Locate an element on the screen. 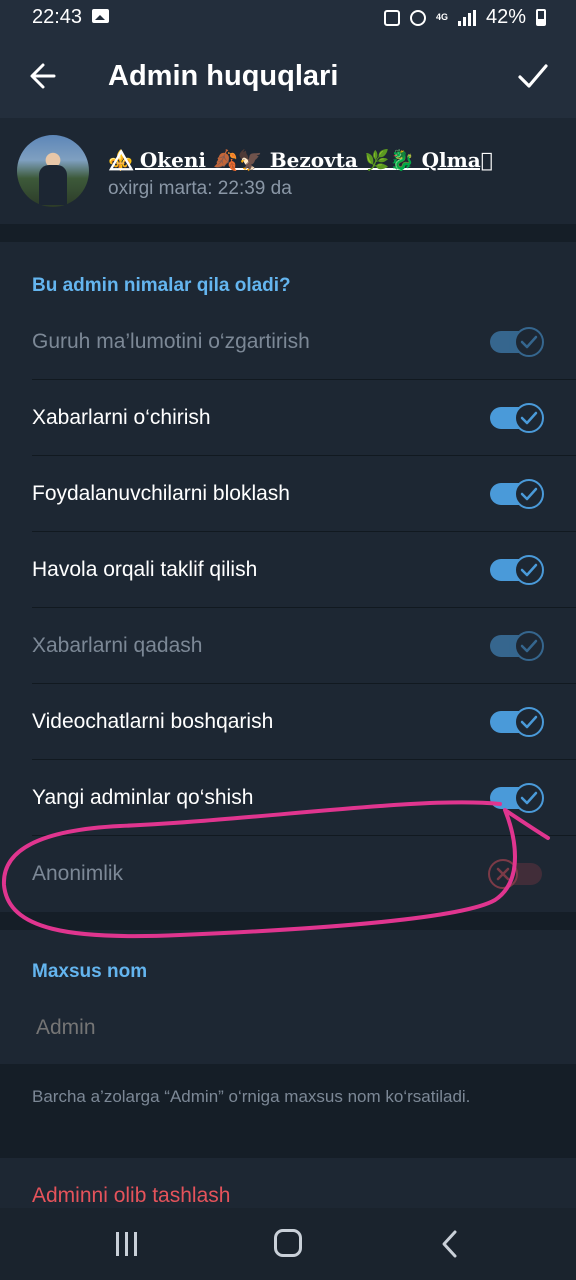 The width and height of the screenshot is (576, 1280). permission-row-ban-users: Foydalanuvchilarni bloklash is located at coordinates (288, 494).